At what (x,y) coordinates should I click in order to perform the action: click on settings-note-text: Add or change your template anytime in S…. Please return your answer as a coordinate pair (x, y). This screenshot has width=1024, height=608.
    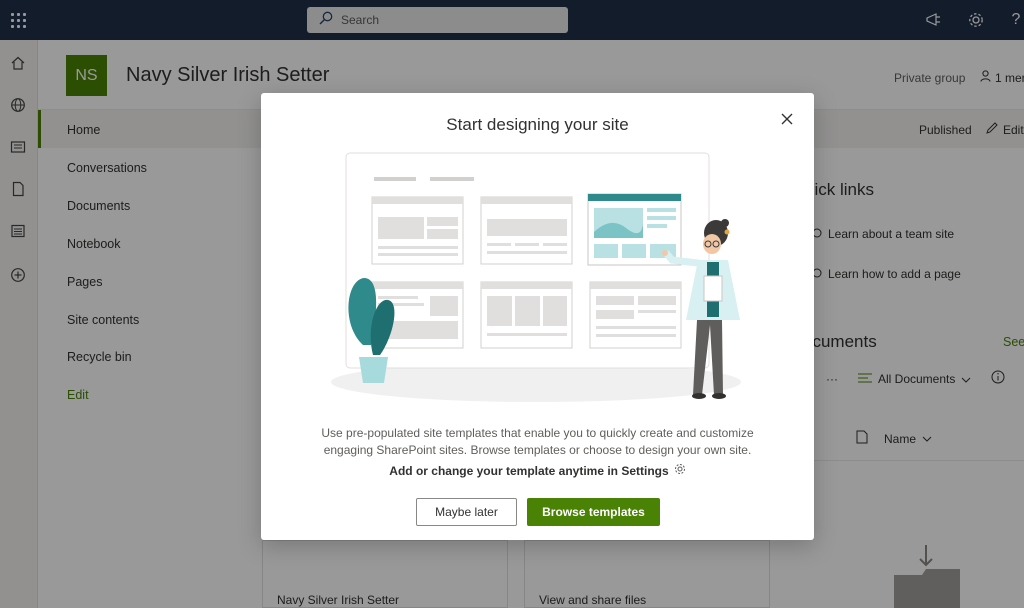
    Looking at the image, I should click on (529, 470).